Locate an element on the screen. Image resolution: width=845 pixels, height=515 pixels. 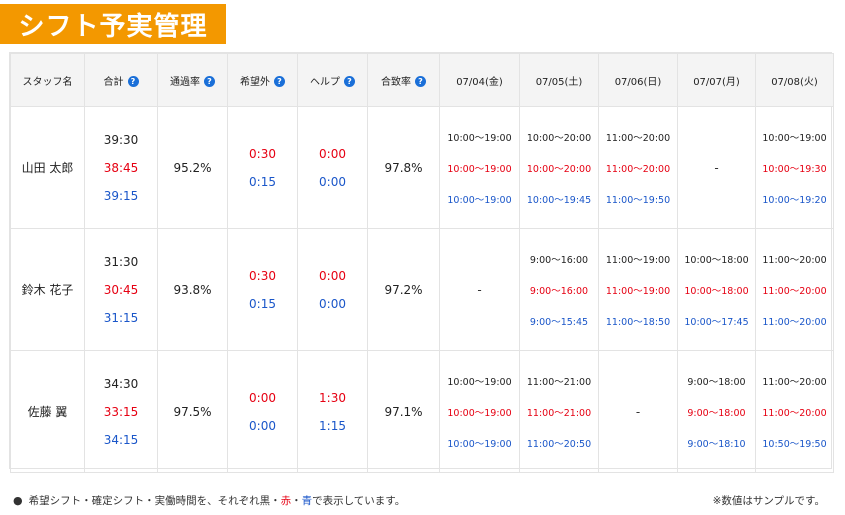
total-cell: 39:30 38:45 39:15 is located at coordinates (121, 167).